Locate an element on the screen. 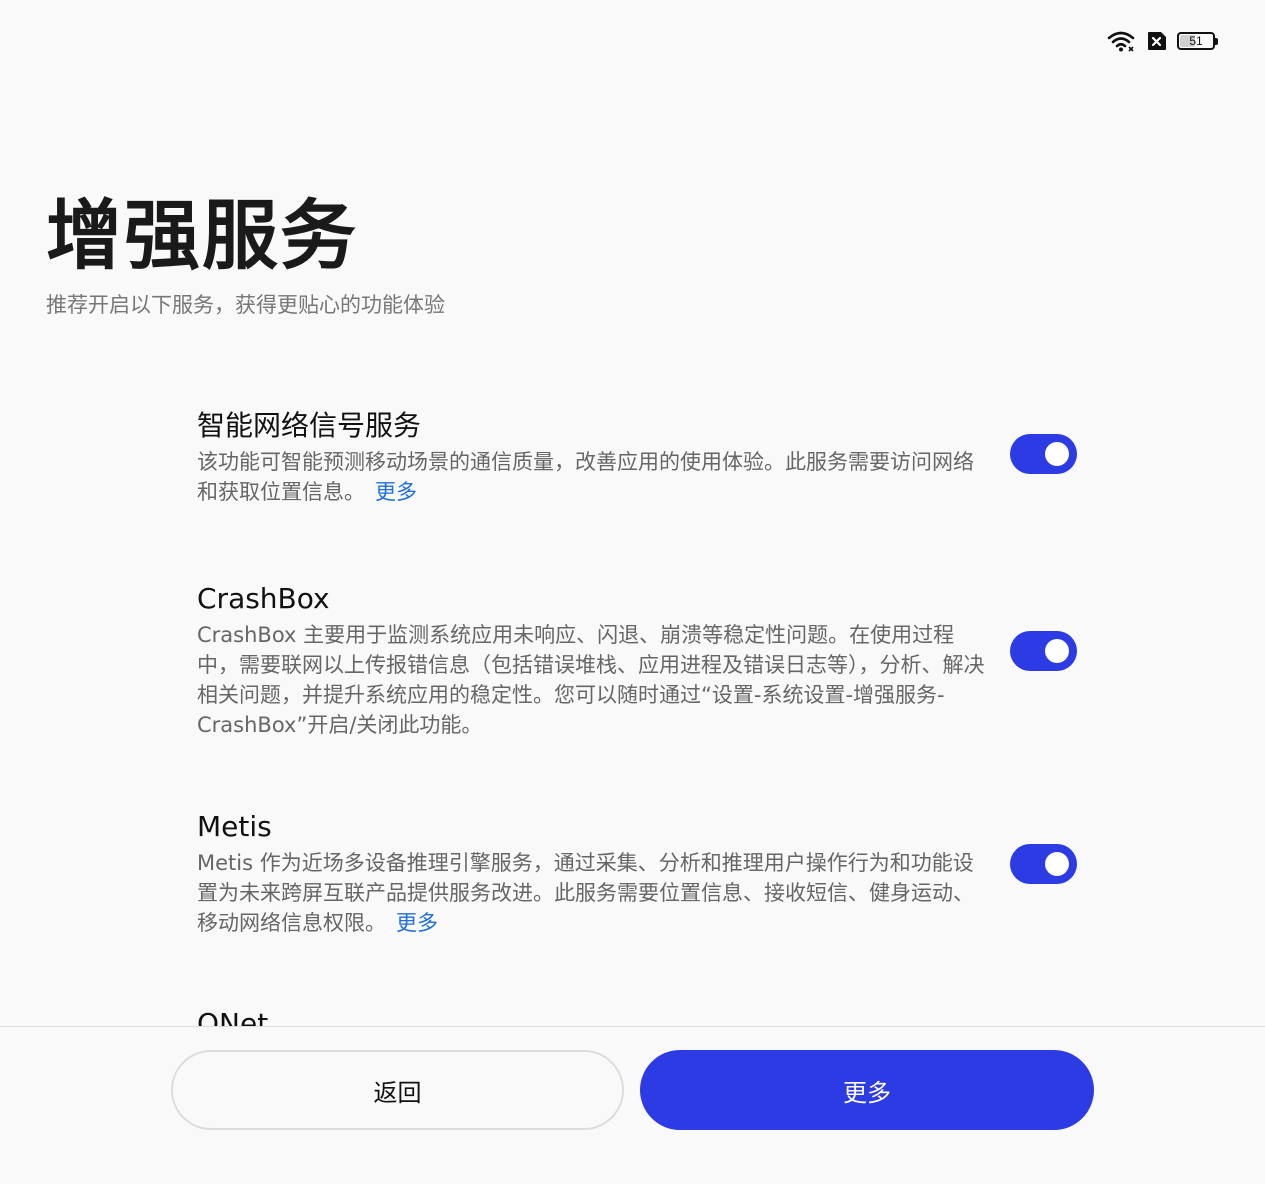  wifi-icon is located at coordinates (1121, 41).